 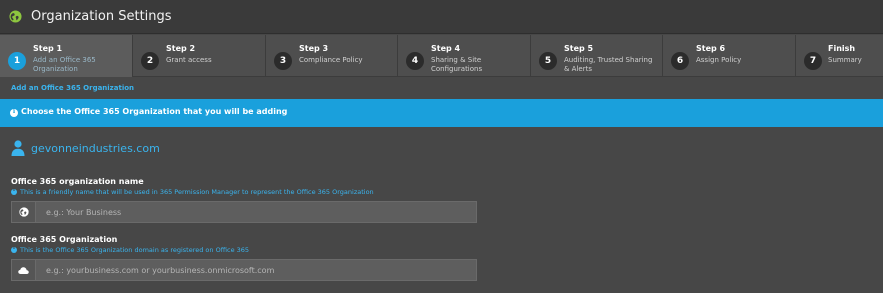 What do you see at coordinates (845, 60) in the screenshot?
I see `step-description: Summary` at bounding box center [845, 60].